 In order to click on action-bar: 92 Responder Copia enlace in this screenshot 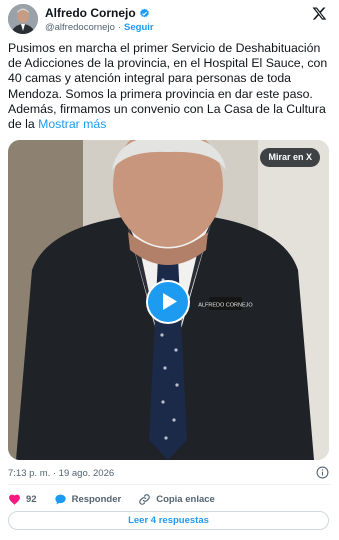, I will do `click(169, 499)`.